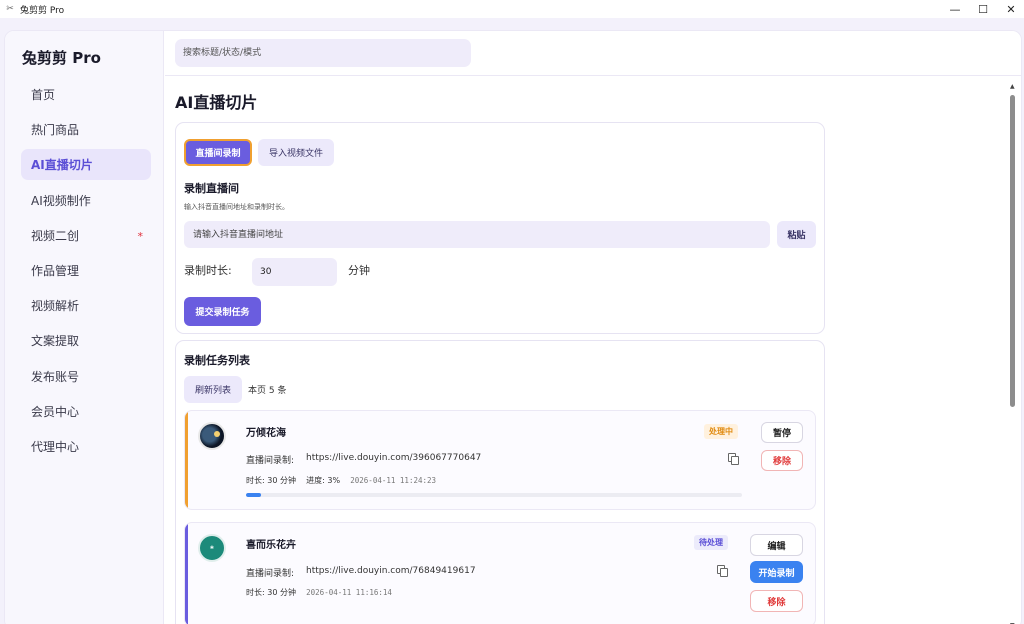  I want to click on task-timestamp: 2026-04-11 11:16:14, so click(349, 592).